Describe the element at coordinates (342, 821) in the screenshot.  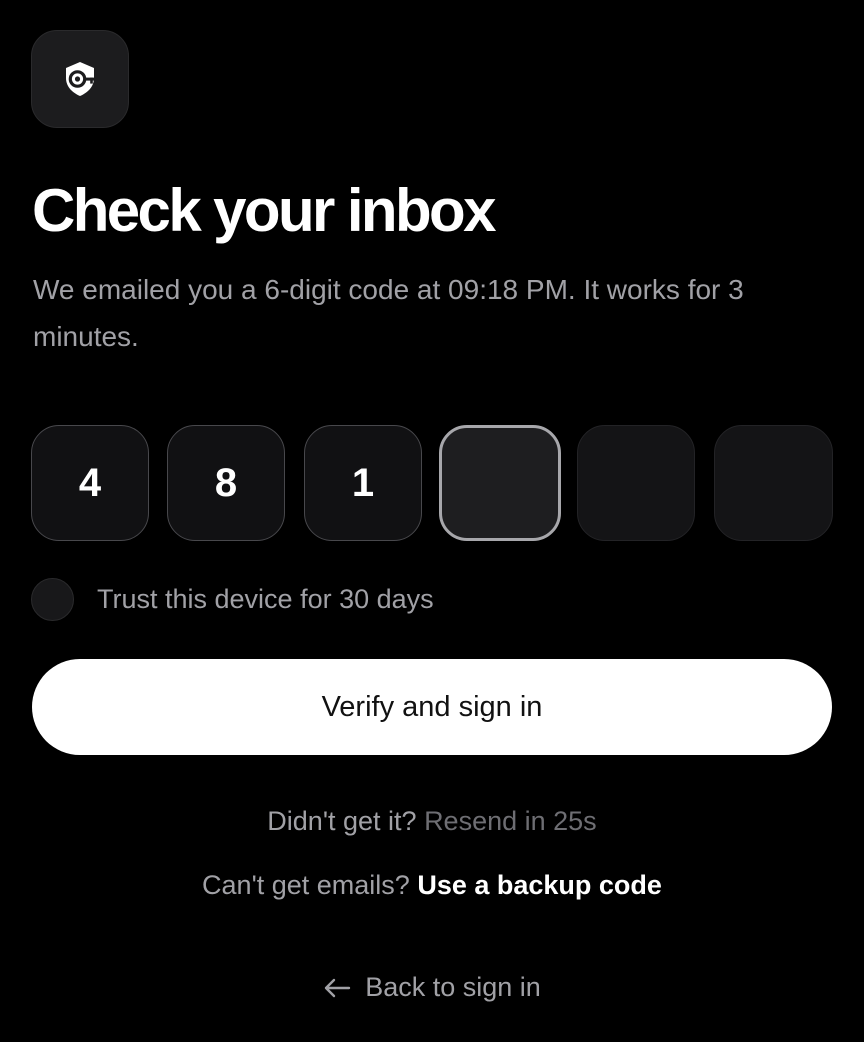
I see `resend-prompt: Didn't get it?` at that location.